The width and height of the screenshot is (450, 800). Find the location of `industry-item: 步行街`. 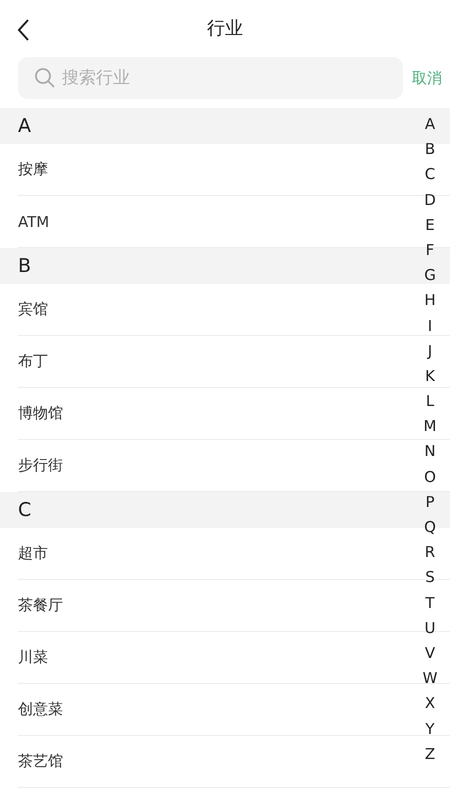

industry-item: 步行街 is located at coordinates (40, 465).